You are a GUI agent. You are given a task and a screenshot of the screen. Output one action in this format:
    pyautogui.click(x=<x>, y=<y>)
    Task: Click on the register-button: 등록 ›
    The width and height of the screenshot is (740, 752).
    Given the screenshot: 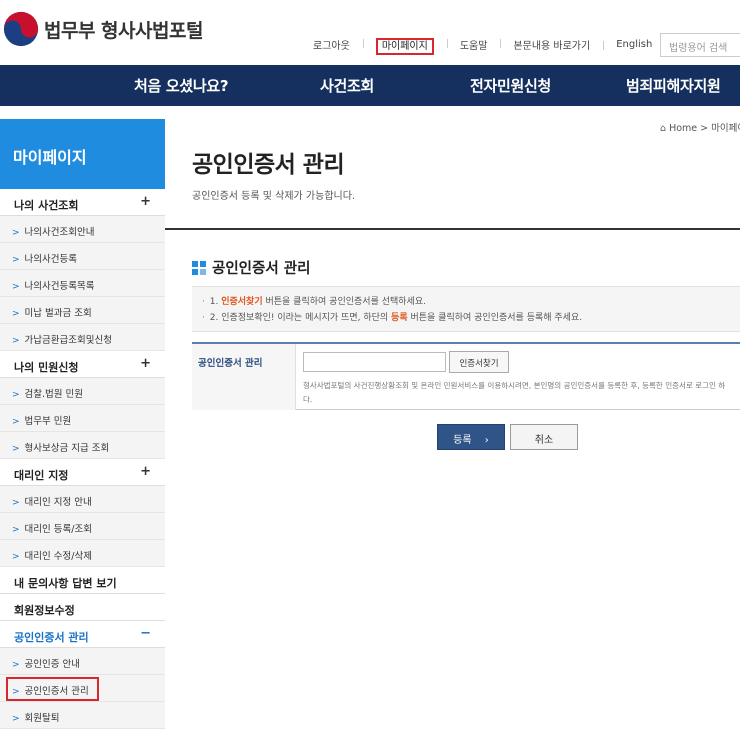 What is the action you would take?
    pyautogui.click(x=471, y=437)
    